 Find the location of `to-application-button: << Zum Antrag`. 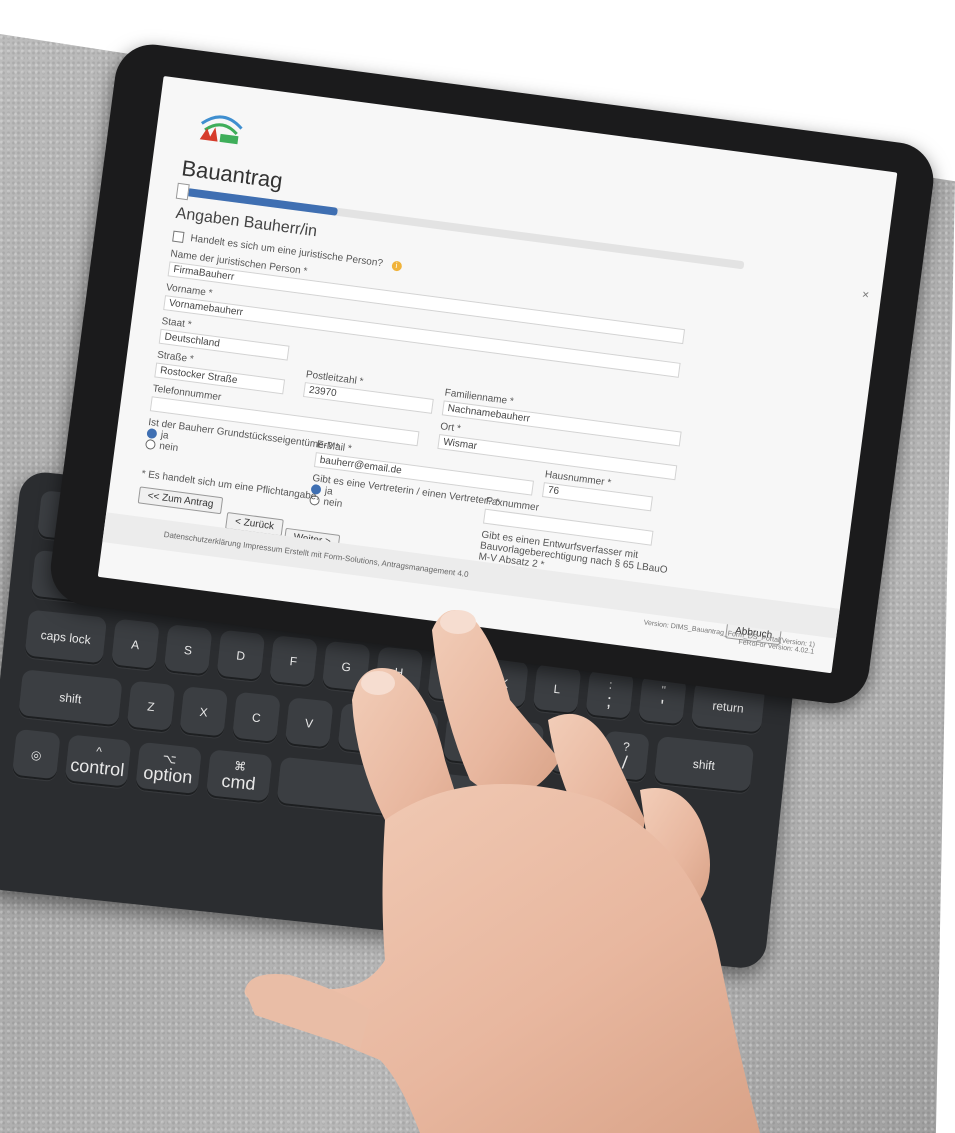

to-application-button: << Zum Antrag is located at coordinates (180, 500).